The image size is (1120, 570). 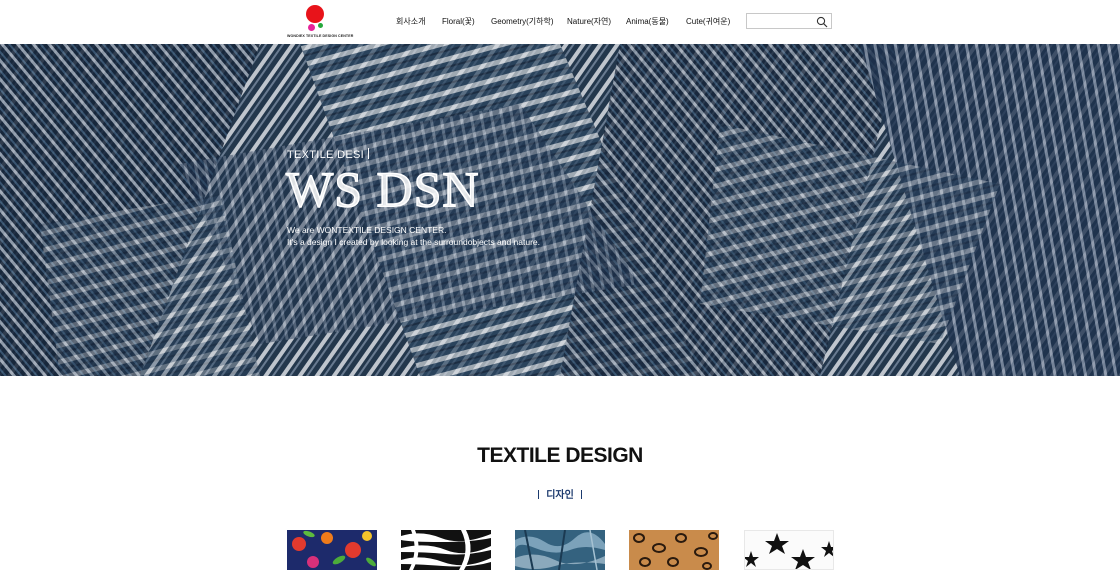 I want to click on nav-item-animal: Anima(동물), so click(x=647, y=21).